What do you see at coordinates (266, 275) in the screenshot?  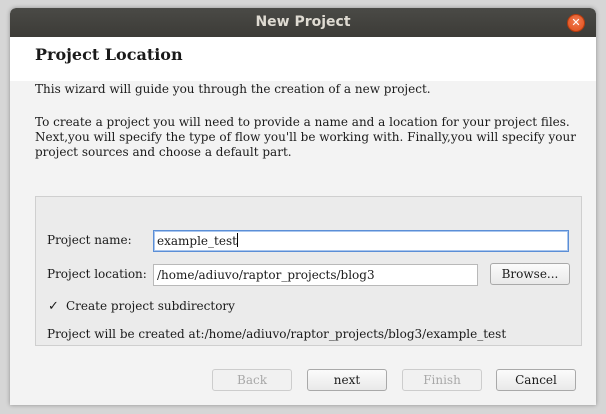 I see `project-location-value: /home/adiuvo/raptor_projects/blog3` at bounding box center [266, 275].